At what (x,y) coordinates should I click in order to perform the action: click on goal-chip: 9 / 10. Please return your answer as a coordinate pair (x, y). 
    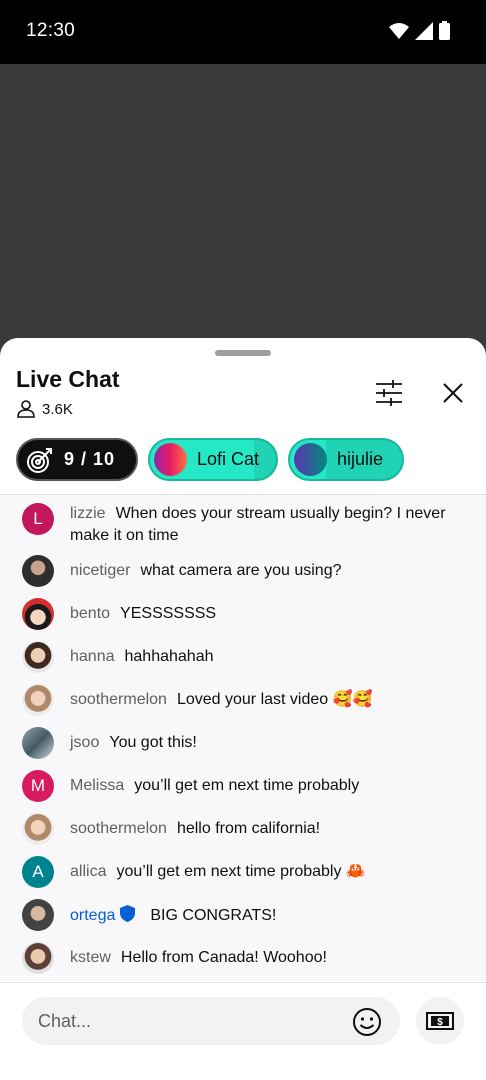
    Looking at the image, I should click on (77, 459).